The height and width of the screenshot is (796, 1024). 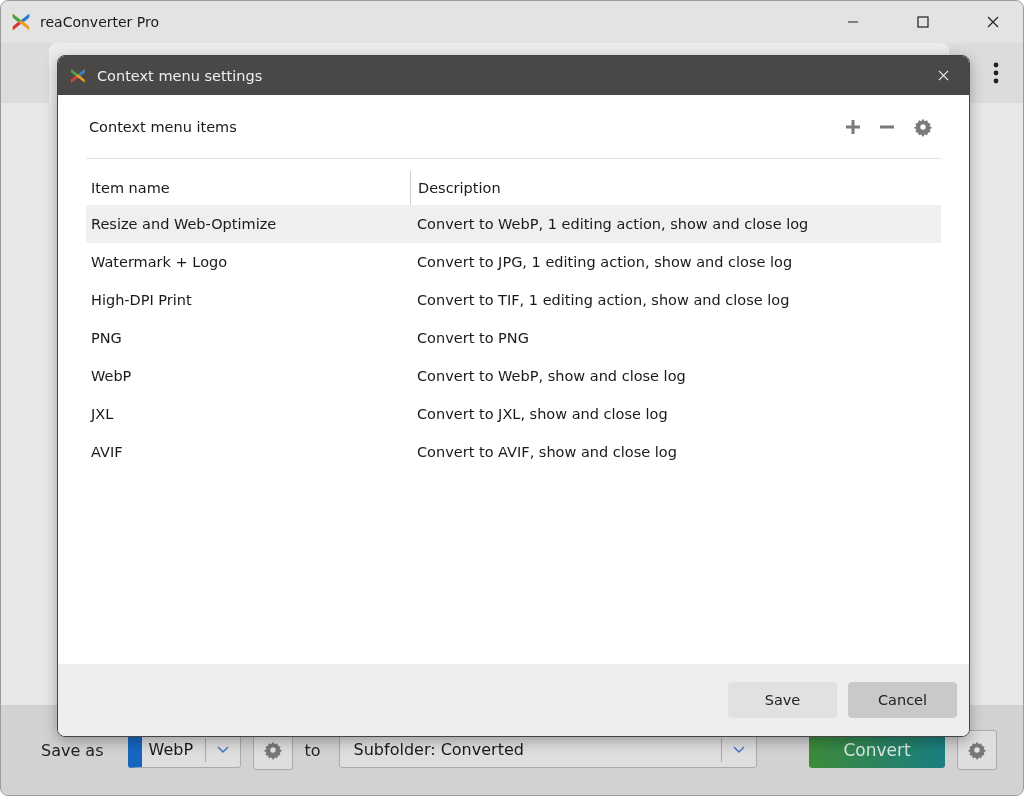 I want to click on to-label: to, so click(x=312, y=750).